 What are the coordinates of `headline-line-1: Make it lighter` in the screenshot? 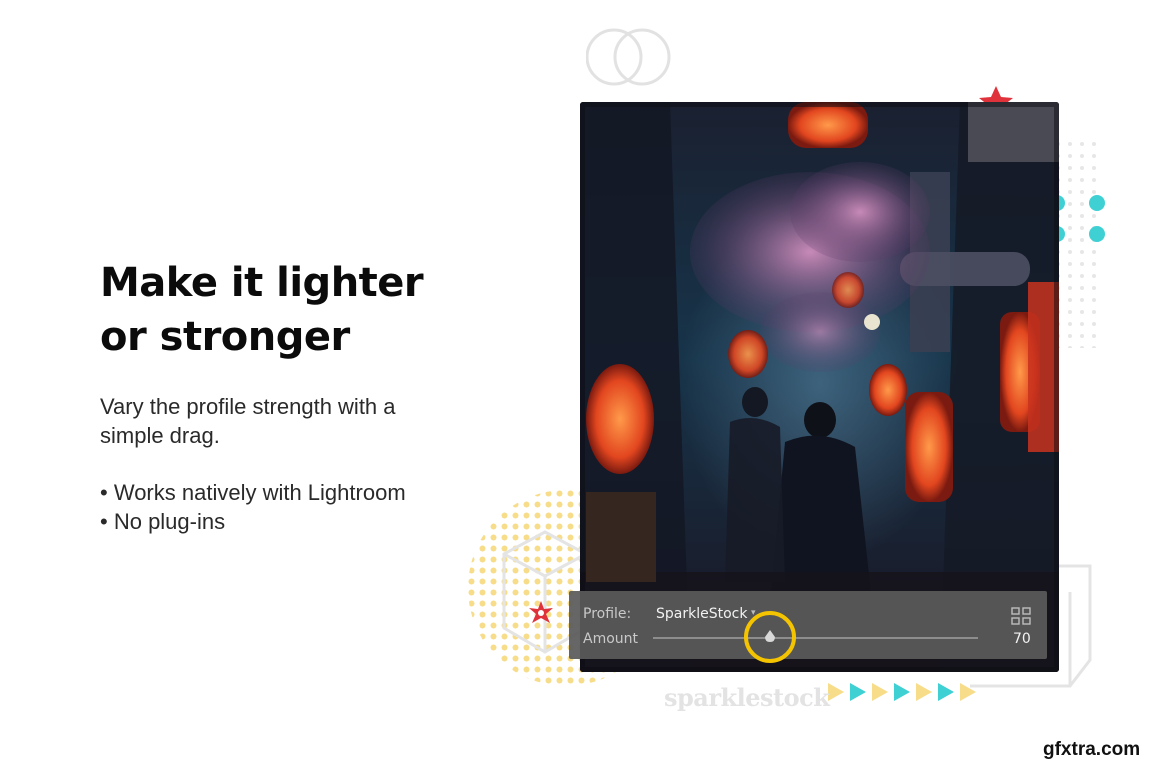 It's located at (262, 283).